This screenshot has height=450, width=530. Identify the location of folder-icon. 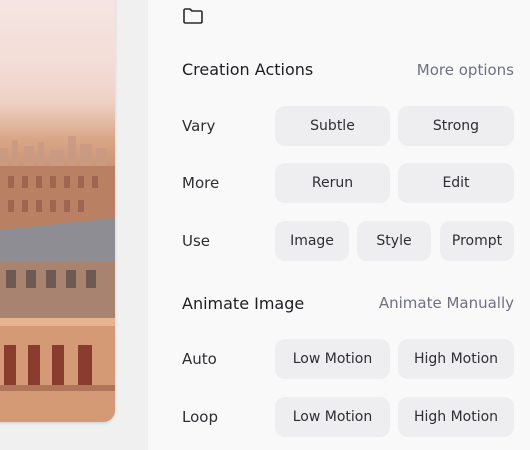
(193, 16).